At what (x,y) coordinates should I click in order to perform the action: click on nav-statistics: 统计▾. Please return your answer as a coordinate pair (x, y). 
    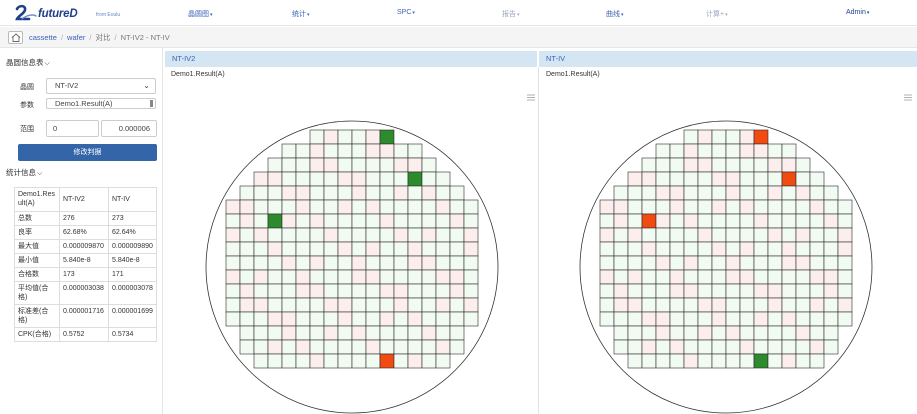
    Looking at the image, I should click on (301, 14).